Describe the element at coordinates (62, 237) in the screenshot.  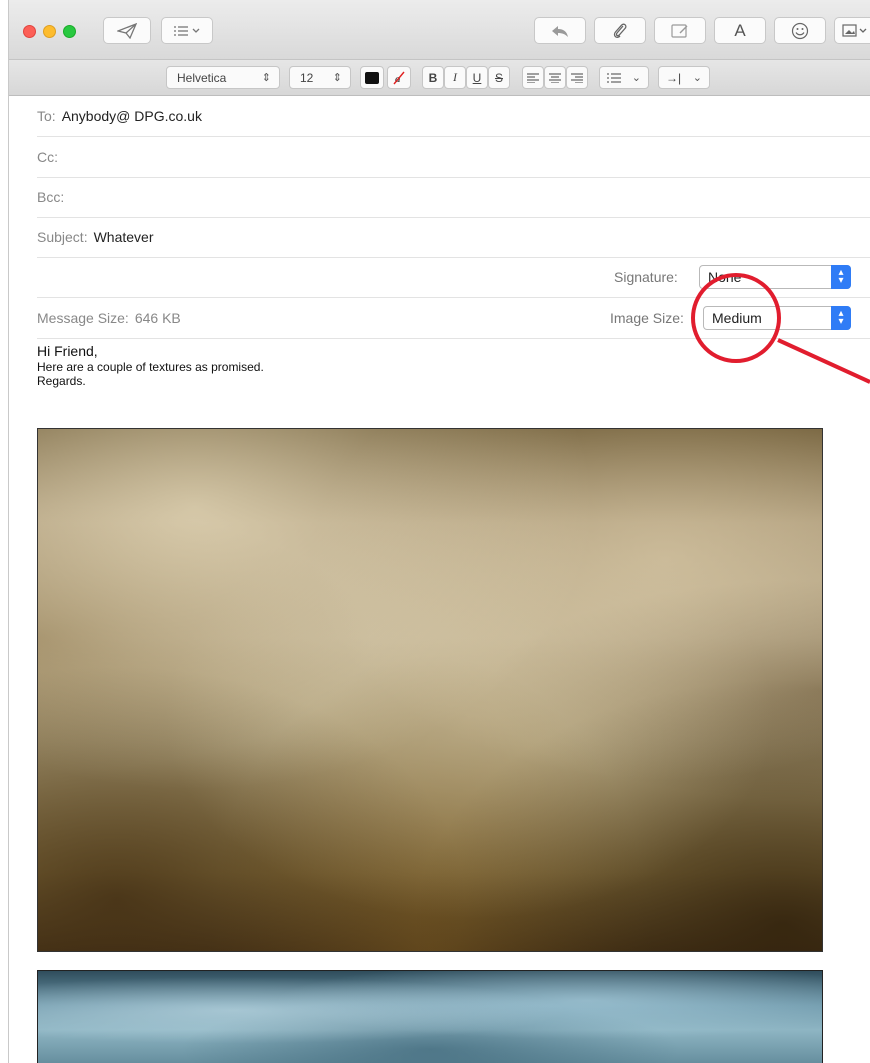
I see `subject-label: Subject:` at that location.